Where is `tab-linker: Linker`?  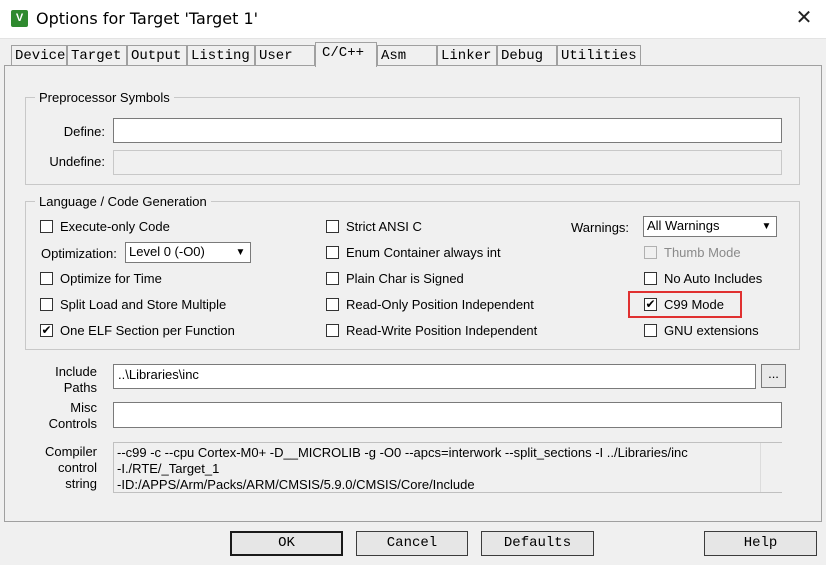 tab-linker: Linker is located at coordinates (467, 55).